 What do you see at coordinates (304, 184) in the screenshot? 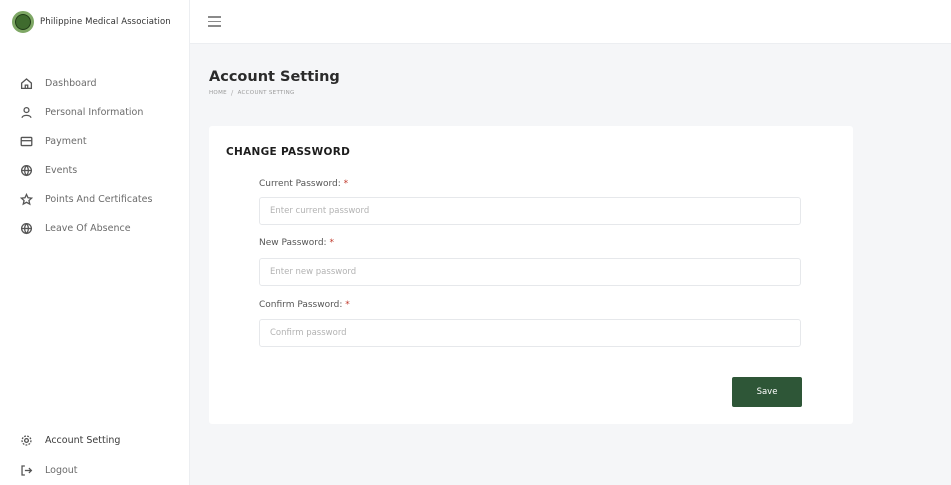
I see `current-password-label: Current Password: *` at bounding box center [304, 184].